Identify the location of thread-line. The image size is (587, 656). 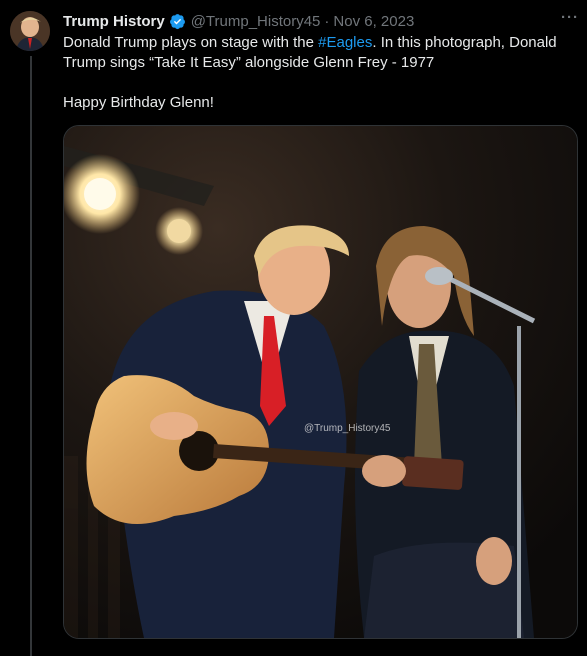
(31, 356).